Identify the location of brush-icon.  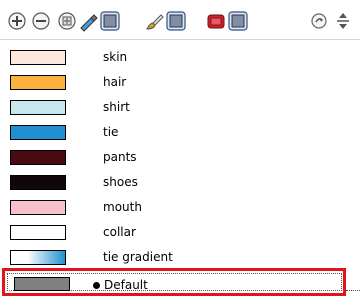
(154, 21).